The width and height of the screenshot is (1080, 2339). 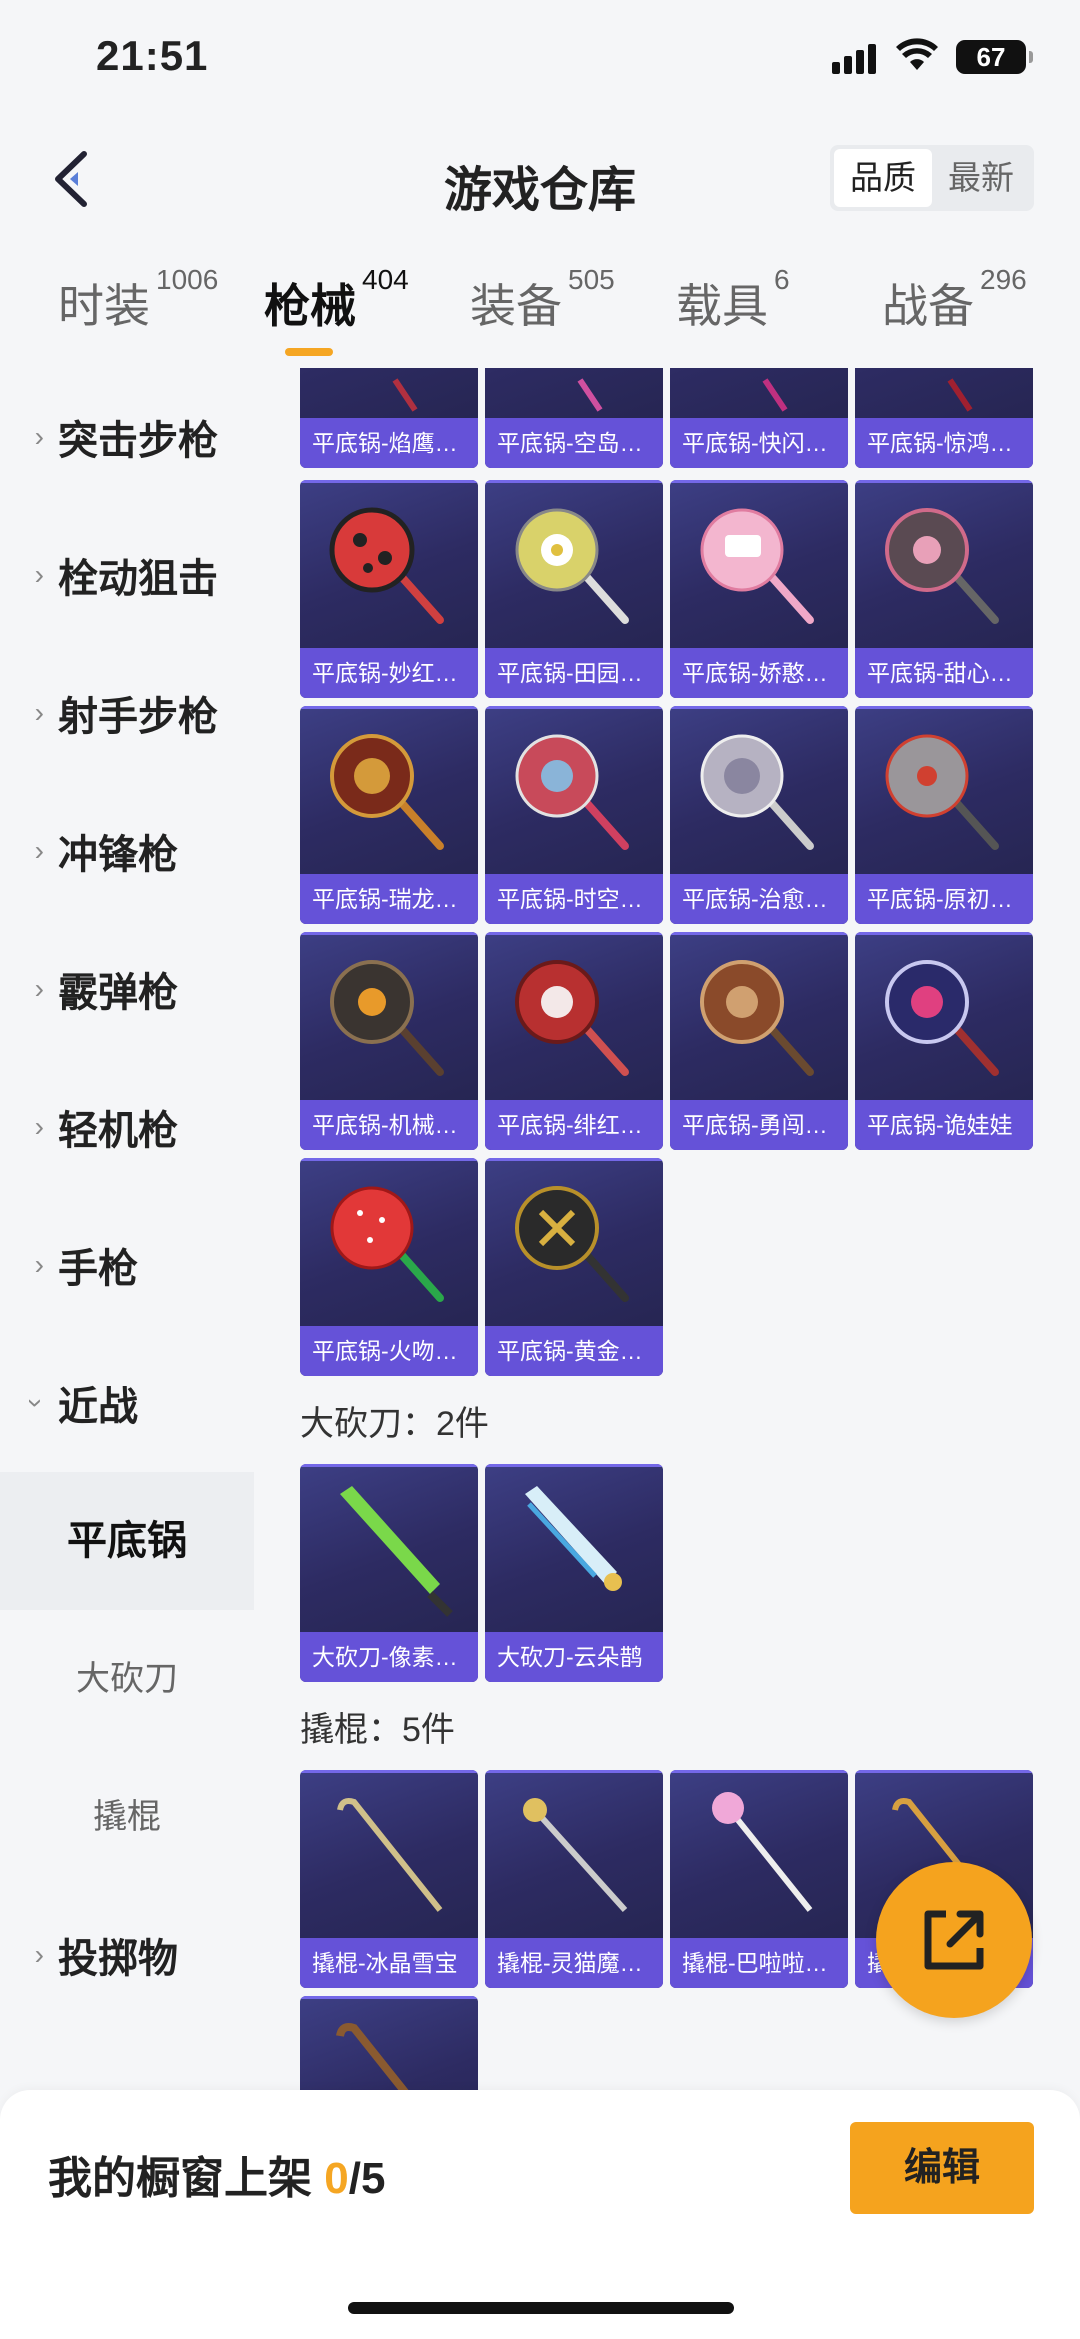 I want to click on share-button, so click(x=954, y=1940).